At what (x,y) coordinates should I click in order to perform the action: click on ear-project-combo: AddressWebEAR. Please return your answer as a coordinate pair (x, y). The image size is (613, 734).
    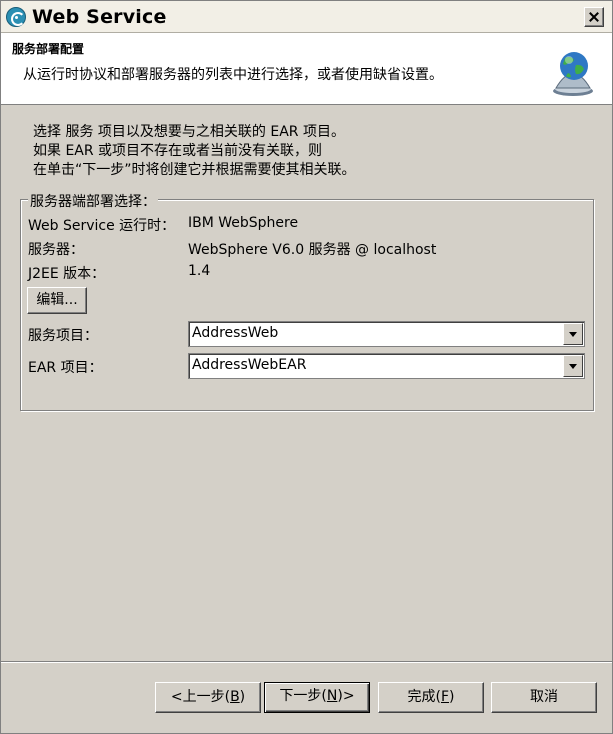
    Looking at the image, I should click on (386, 366).